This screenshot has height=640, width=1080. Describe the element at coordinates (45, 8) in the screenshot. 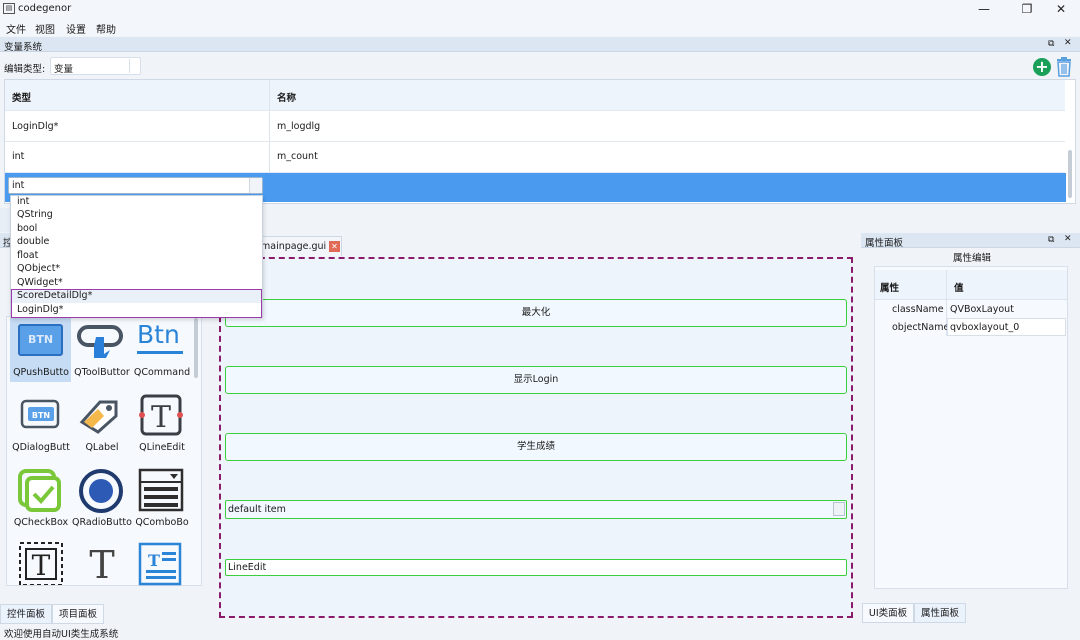

I see `window-title: codegenor` at that location.